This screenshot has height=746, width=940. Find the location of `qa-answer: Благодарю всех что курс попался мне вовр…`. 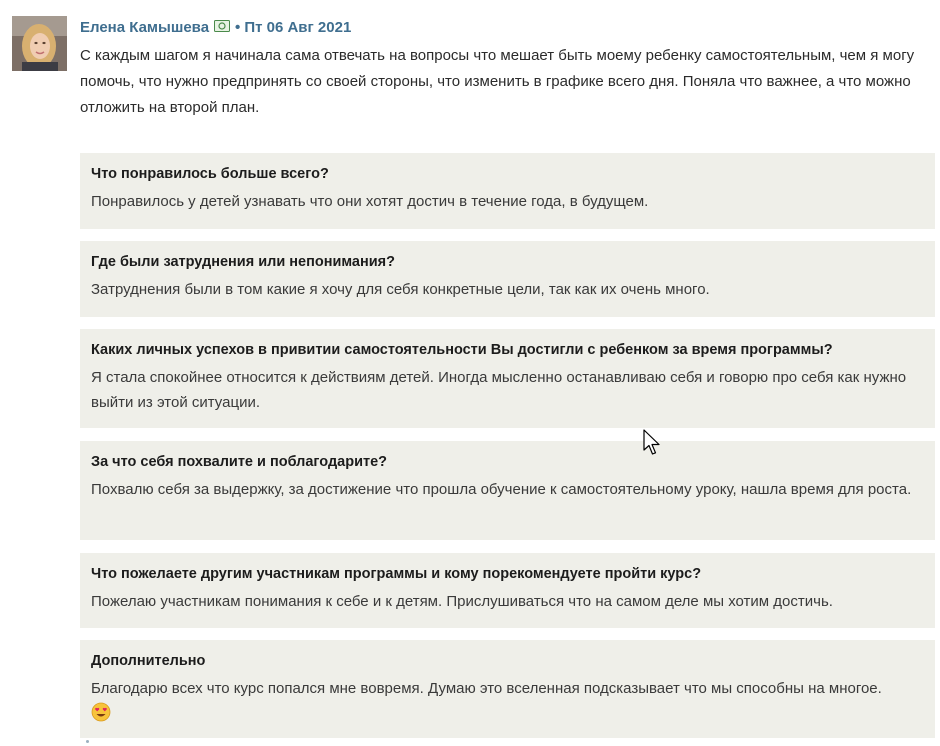

qa-answer: Благодарю всех что курс попался мне вовр… is located at coordinates (486, 688).